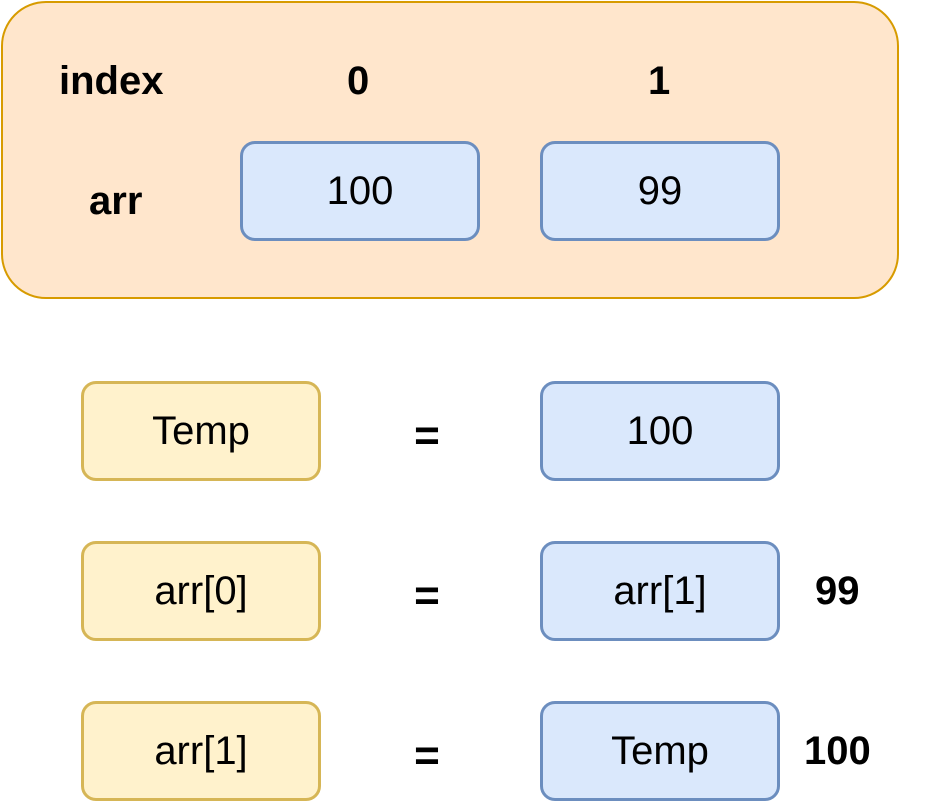 The image size is (942, 804). What do you see at coordinates (427, 595) in the screenshot?
I see `step-2-equals: =` at bounding box center [427, 595].